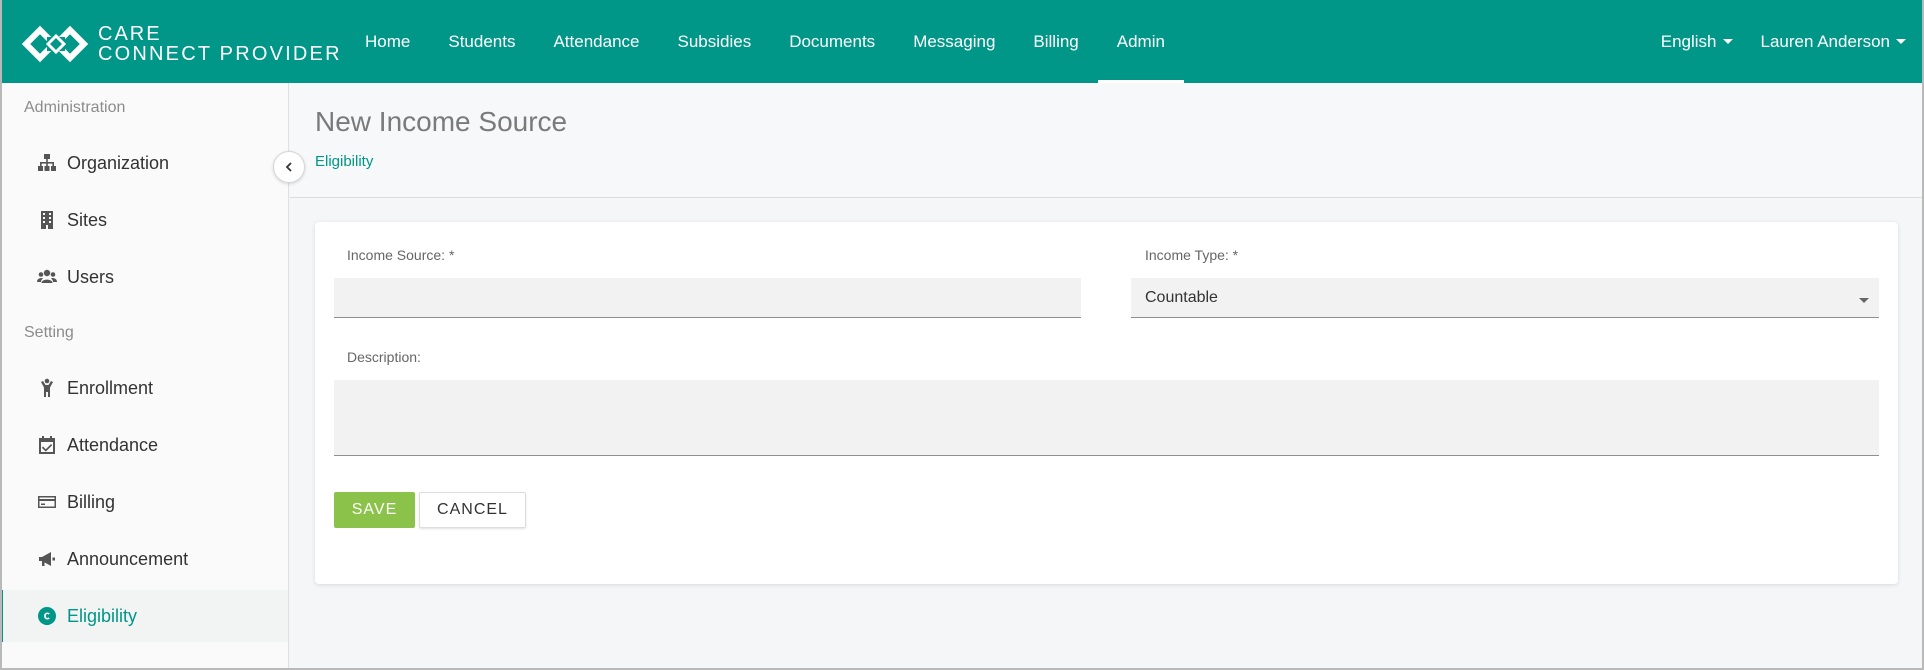  I want to click on sidebar-item-label: Organization, so click(118, 162).